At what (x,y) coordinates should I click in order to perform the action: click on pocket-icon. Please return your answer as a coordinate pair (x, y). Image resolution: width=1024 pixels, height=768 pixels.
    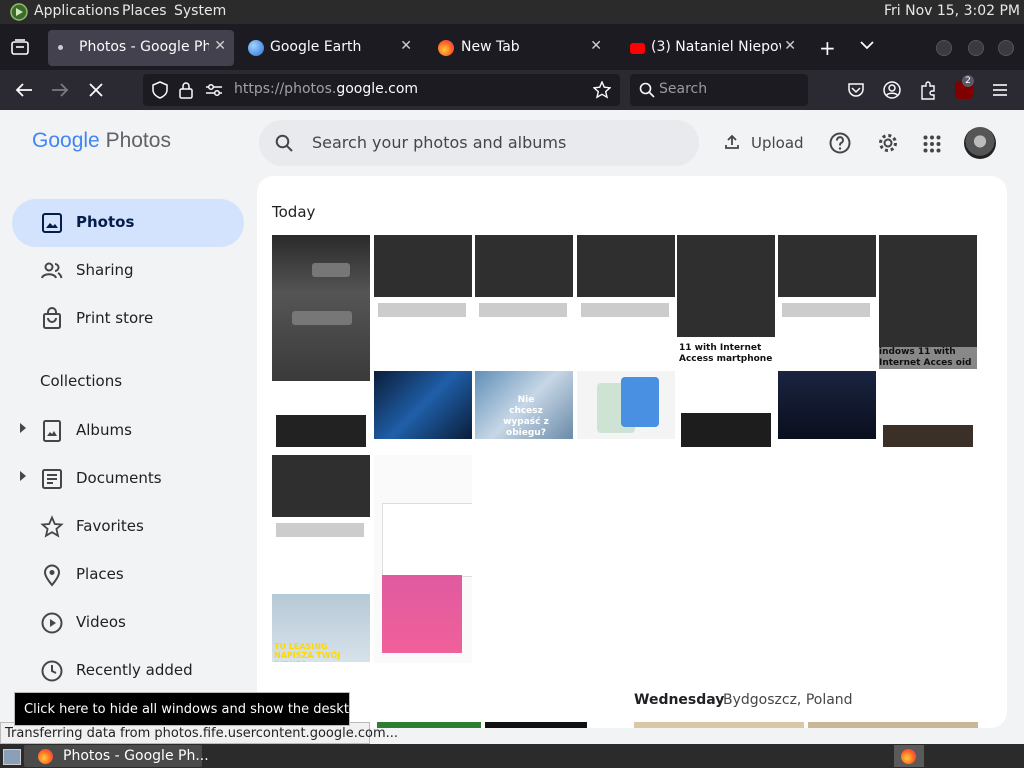
    Looking at the image, I should click on (856, 90).